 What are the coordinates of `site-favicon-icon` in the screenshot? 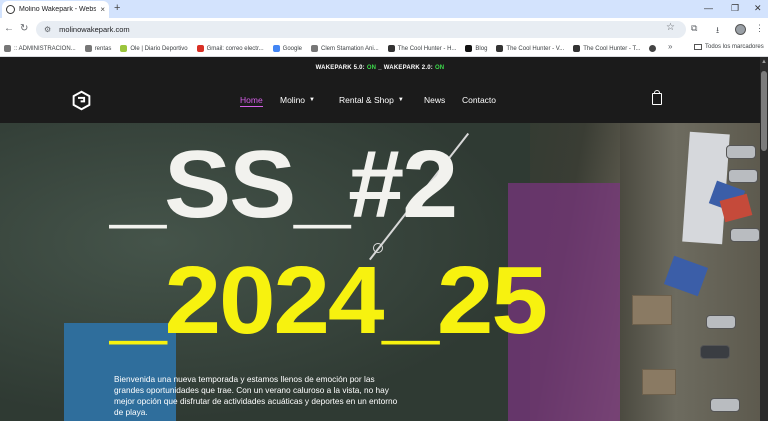 It's located at (10, 9).